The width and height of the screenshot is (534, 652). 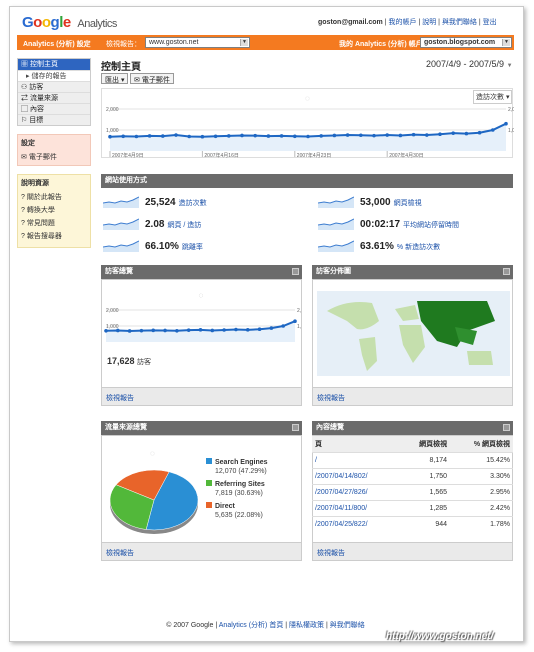 What do you see at coordinates (54, 119) in the screenshot?
I see `sidebar-item-goals: ⚐ 目標` at bounding box center [54, 119].